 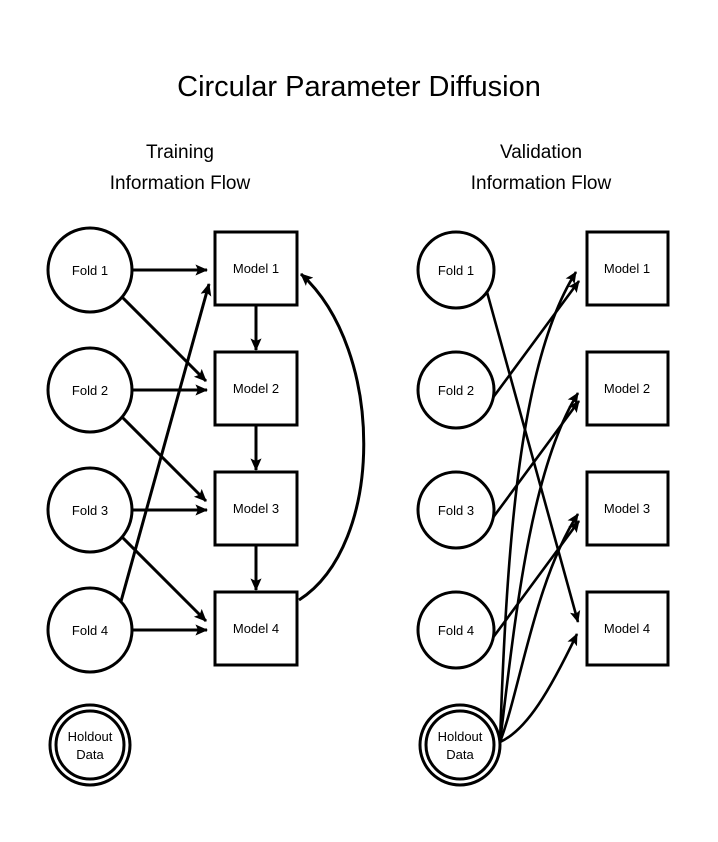 I want to click on val-holdout: Holdout Data, so click(x=460, y=745).